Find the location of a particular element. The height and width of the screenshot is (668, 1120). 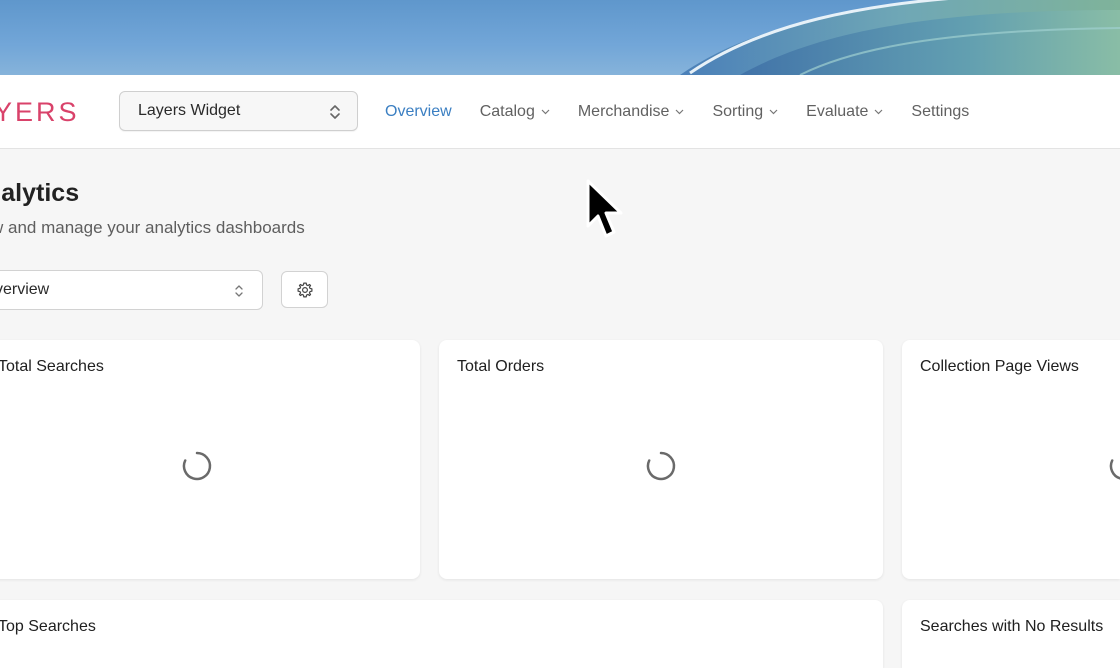

dashboard-select-value: verview is located at coordinates (25, 289).